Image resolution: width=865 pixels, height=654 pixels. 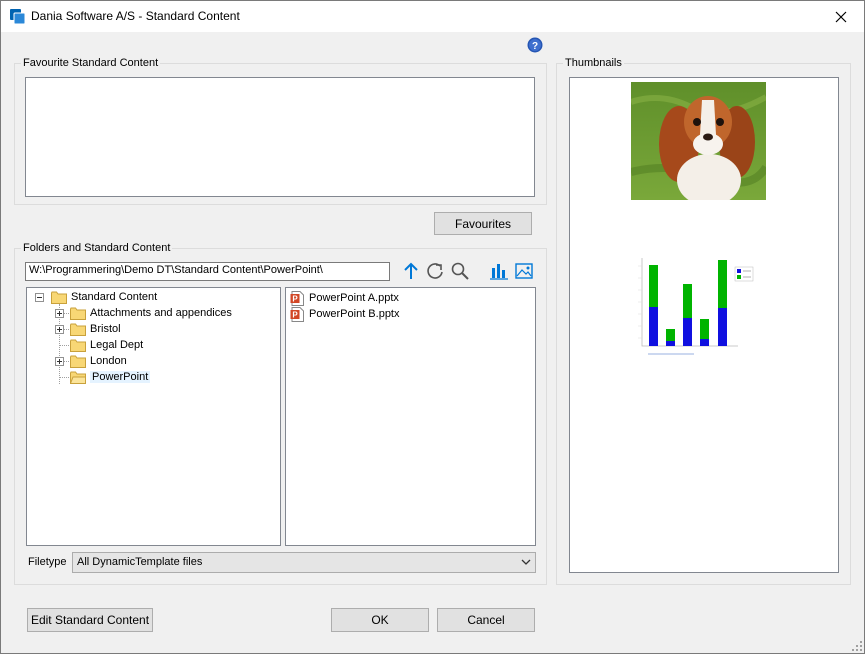 I want to click on help-icon: ?, so click(x=535, y=45).